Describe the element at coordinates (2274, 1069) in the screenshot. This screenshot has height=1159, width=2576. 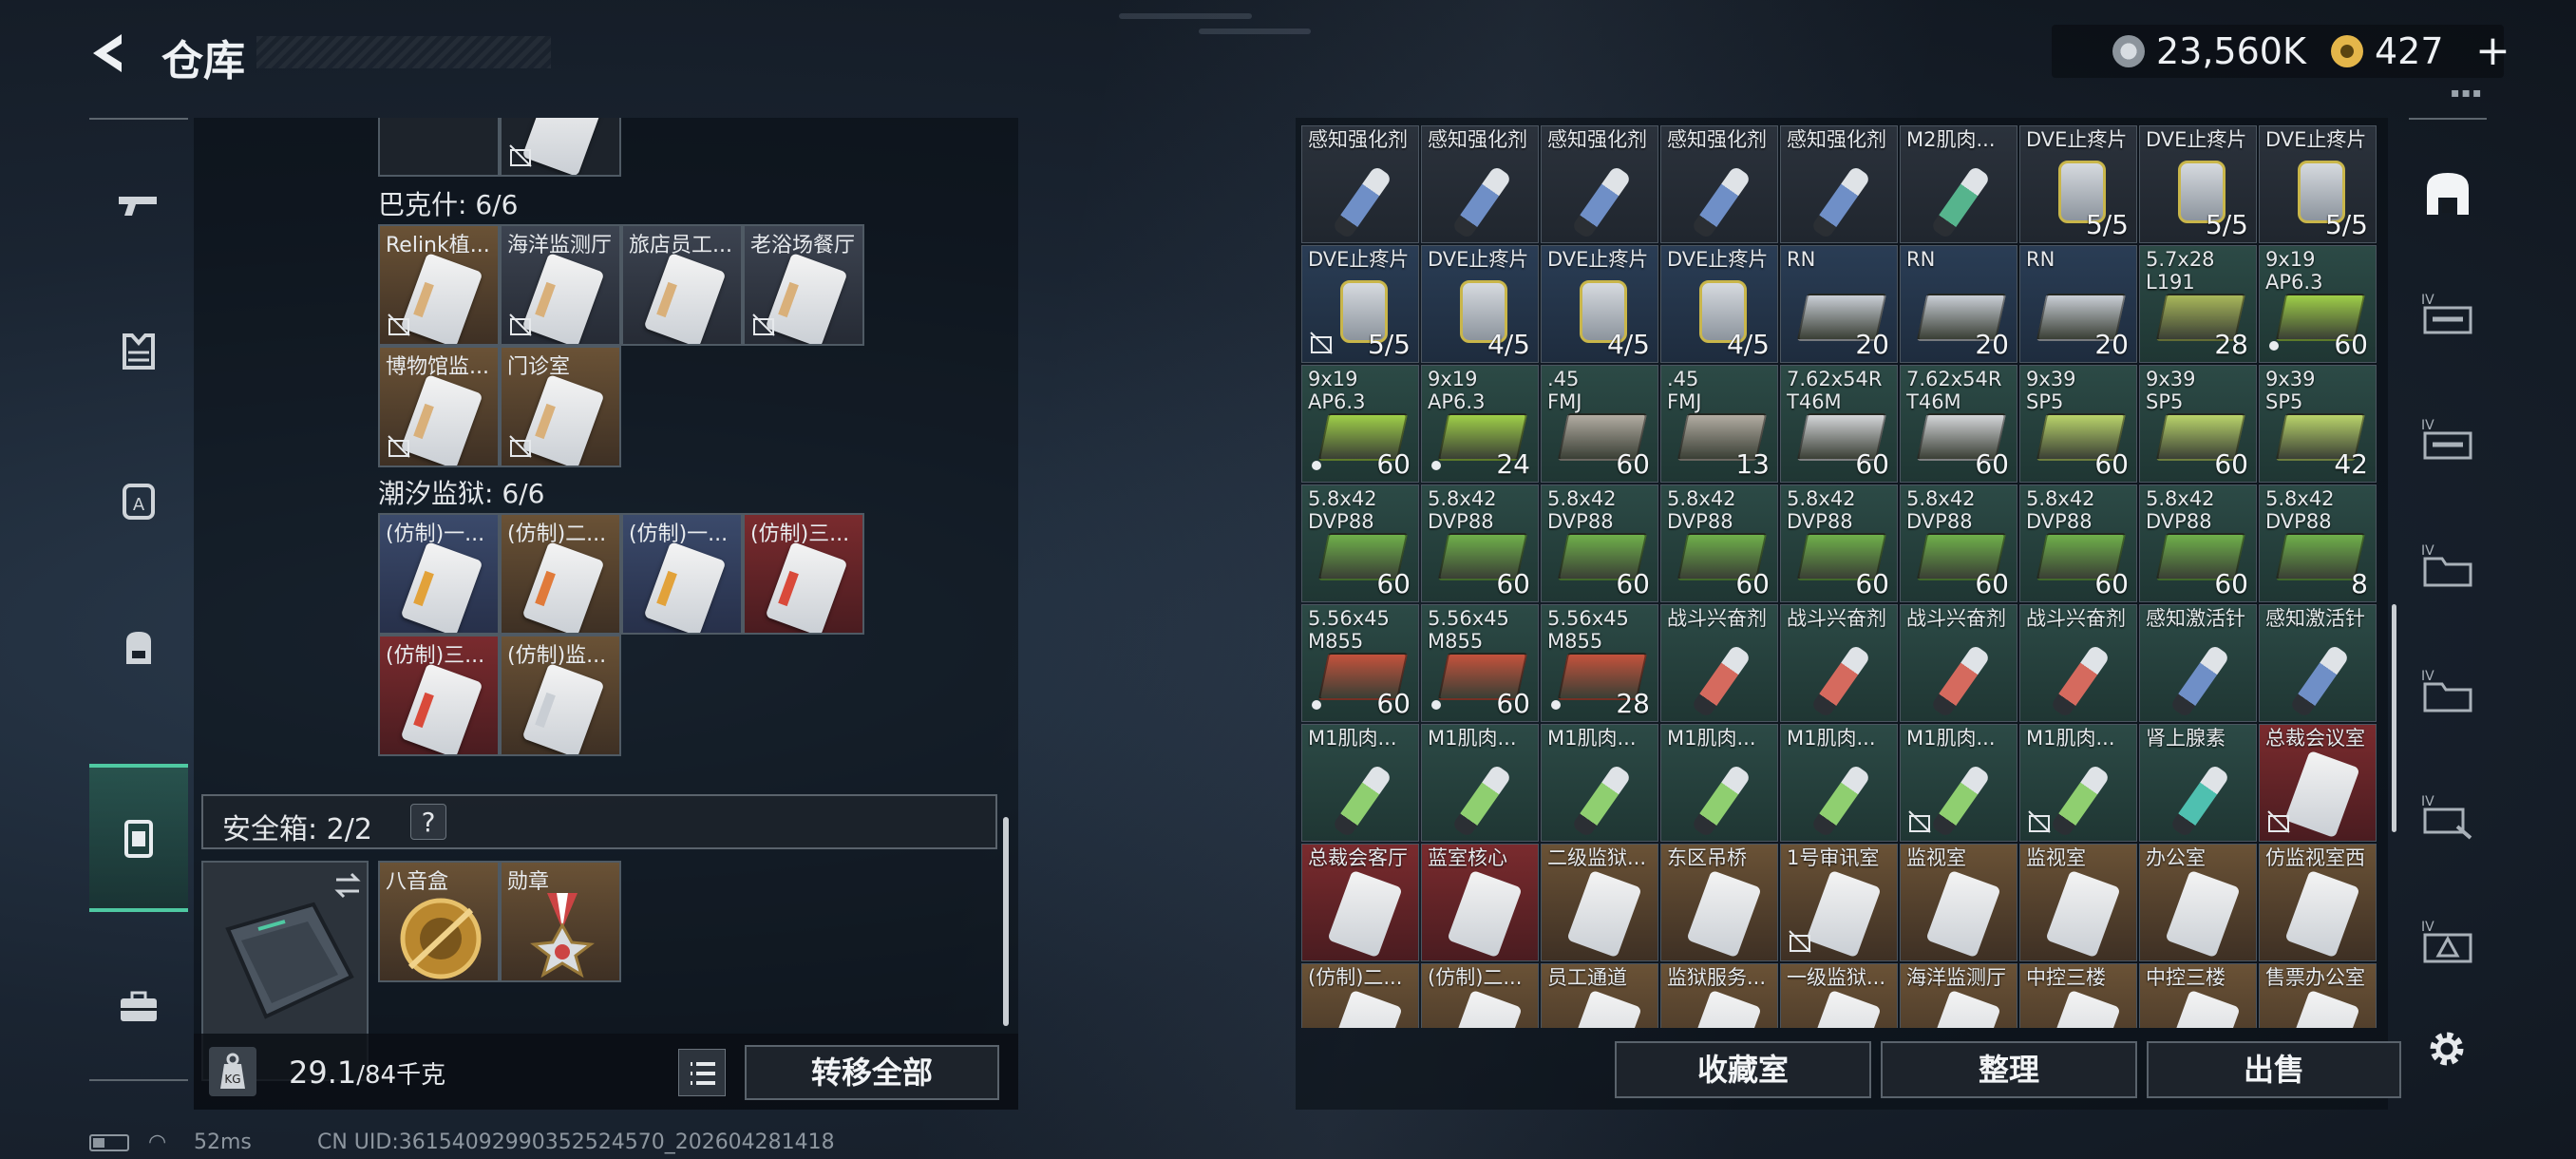
I see `sell-button: 出售` at that location.